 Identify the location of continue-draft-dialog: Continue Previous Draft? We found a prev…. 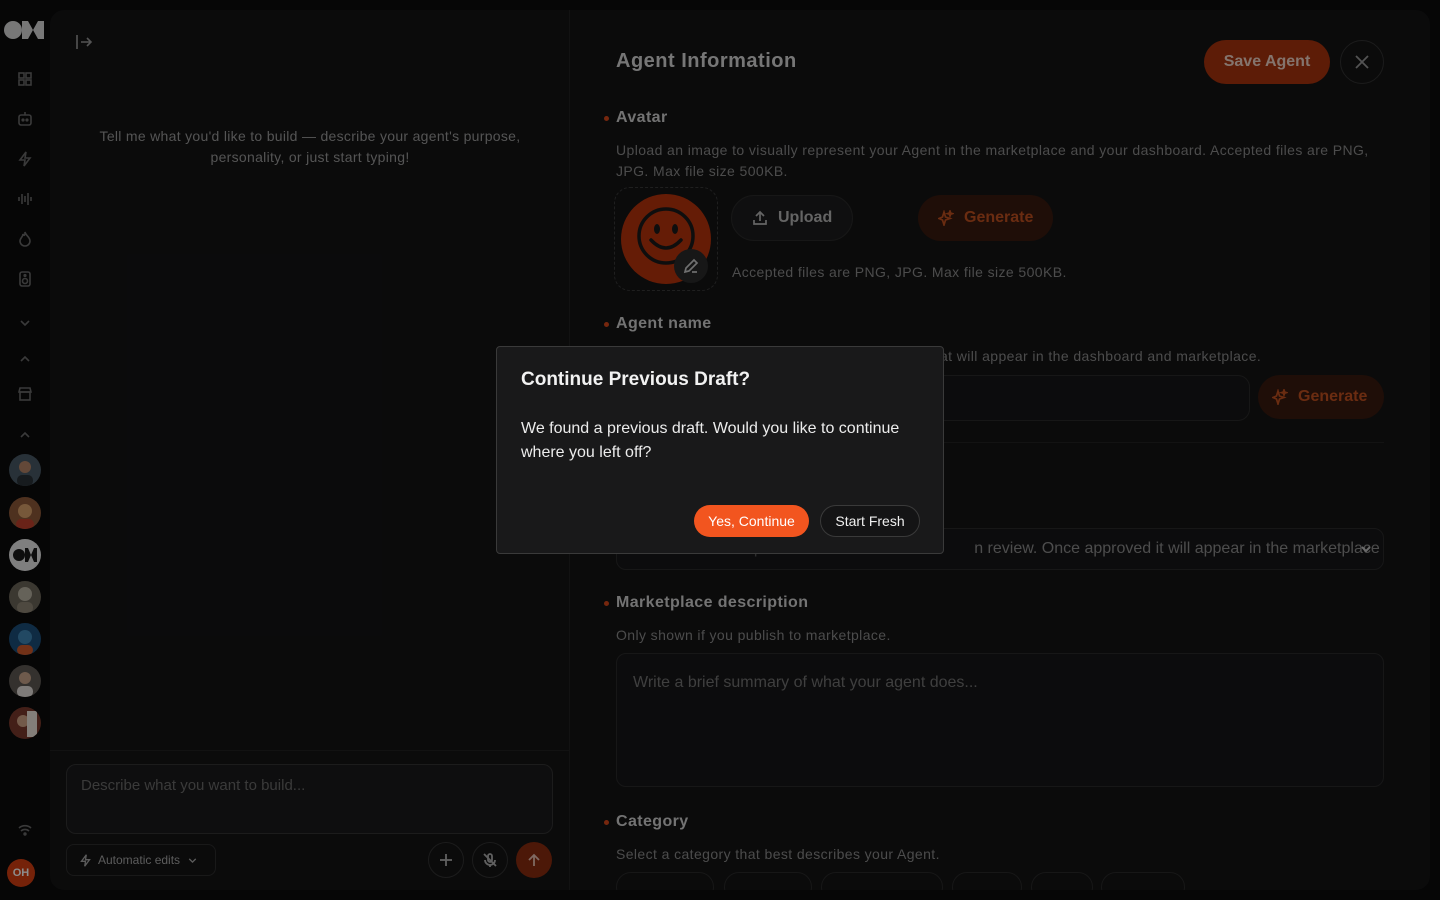
(720, 450).